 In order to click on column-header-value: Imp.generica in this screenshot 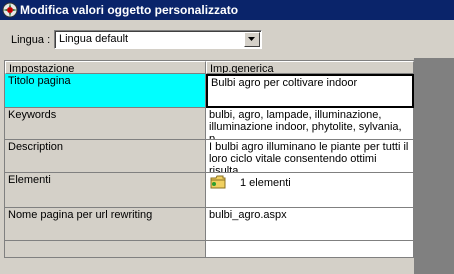, I will do `click(310, 67)`.